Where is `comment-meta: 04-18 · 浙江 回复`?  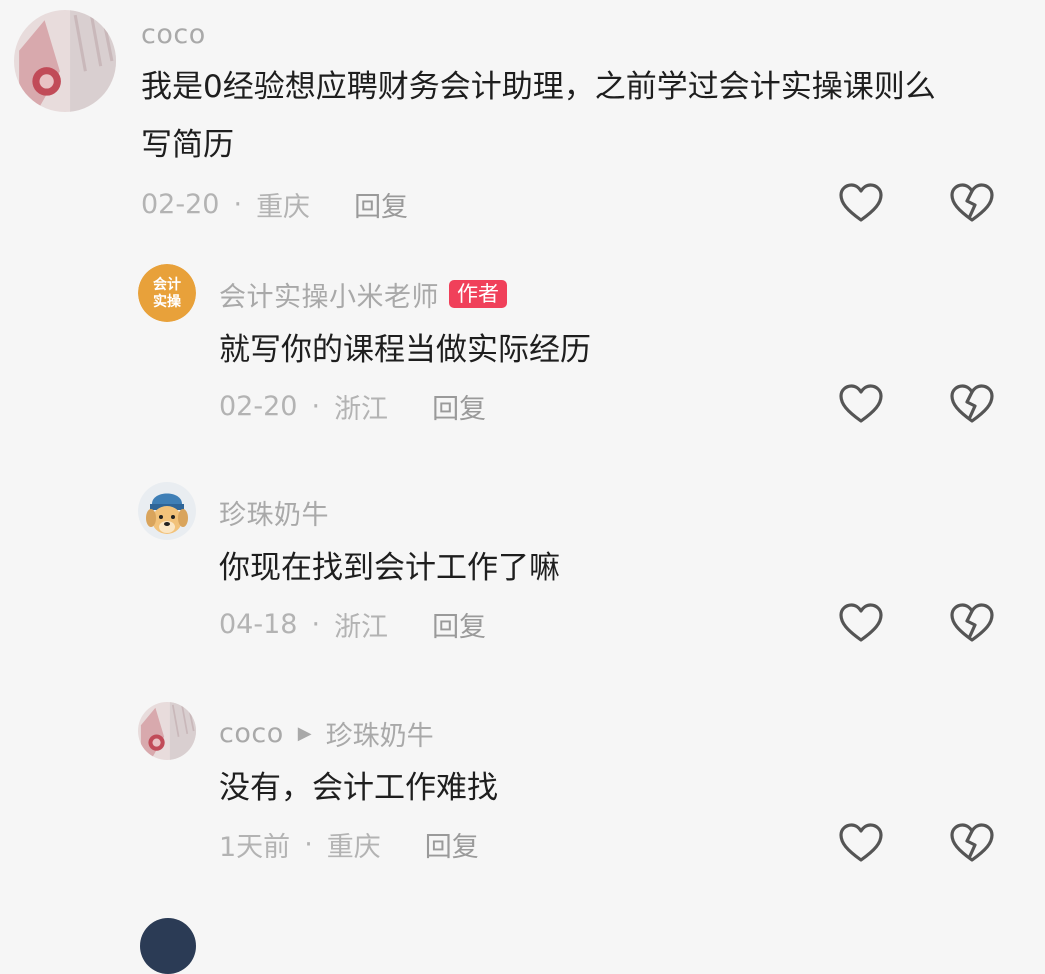 comment-meta: 04-18 · 浙江 回复 is located at coordinates (352, 624).